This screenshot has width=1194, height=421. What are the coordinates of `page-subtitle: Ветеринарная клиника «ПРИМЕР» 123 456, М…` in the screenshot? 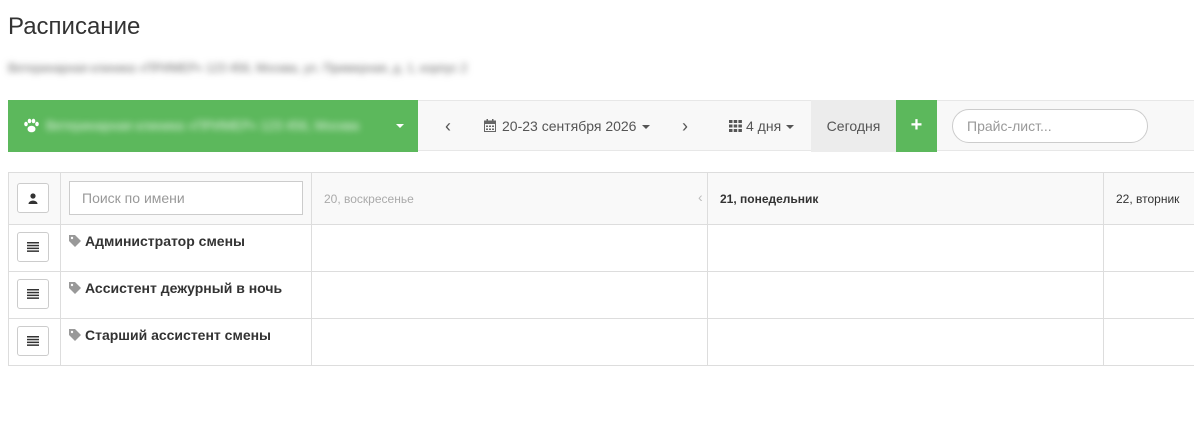 It's located at (238, 68).